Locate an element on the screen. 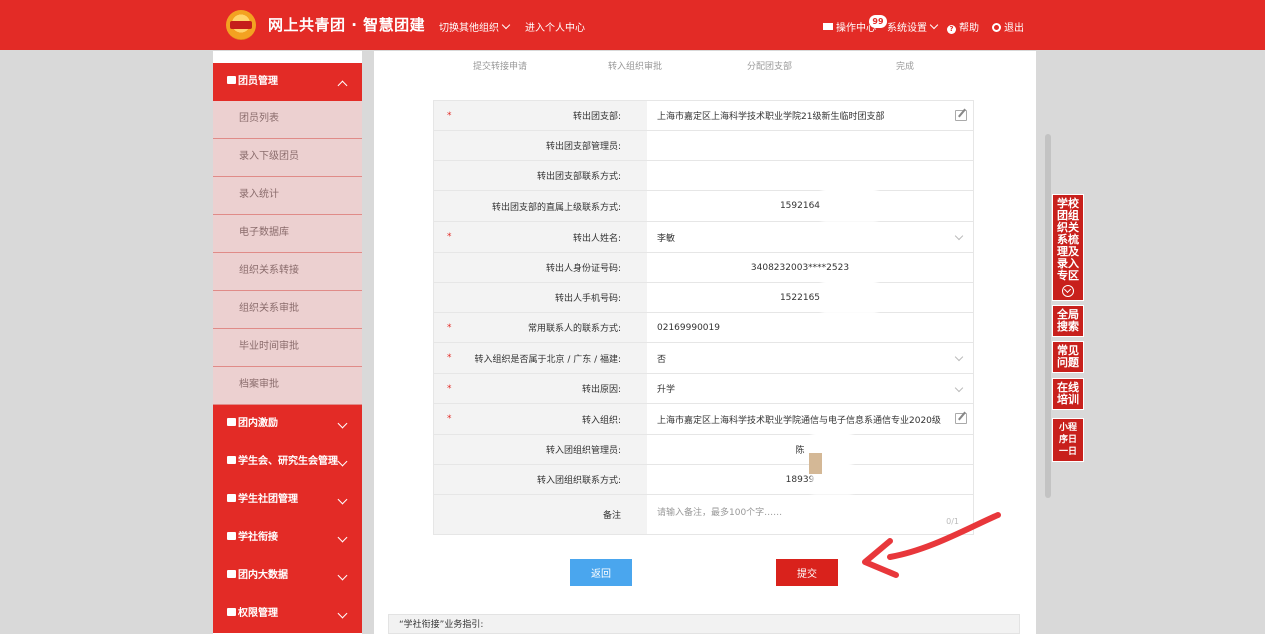  form-row: 转入组织是否属于北京 / 广东 / 福建: * 否 is located at coordinates (703, 358).